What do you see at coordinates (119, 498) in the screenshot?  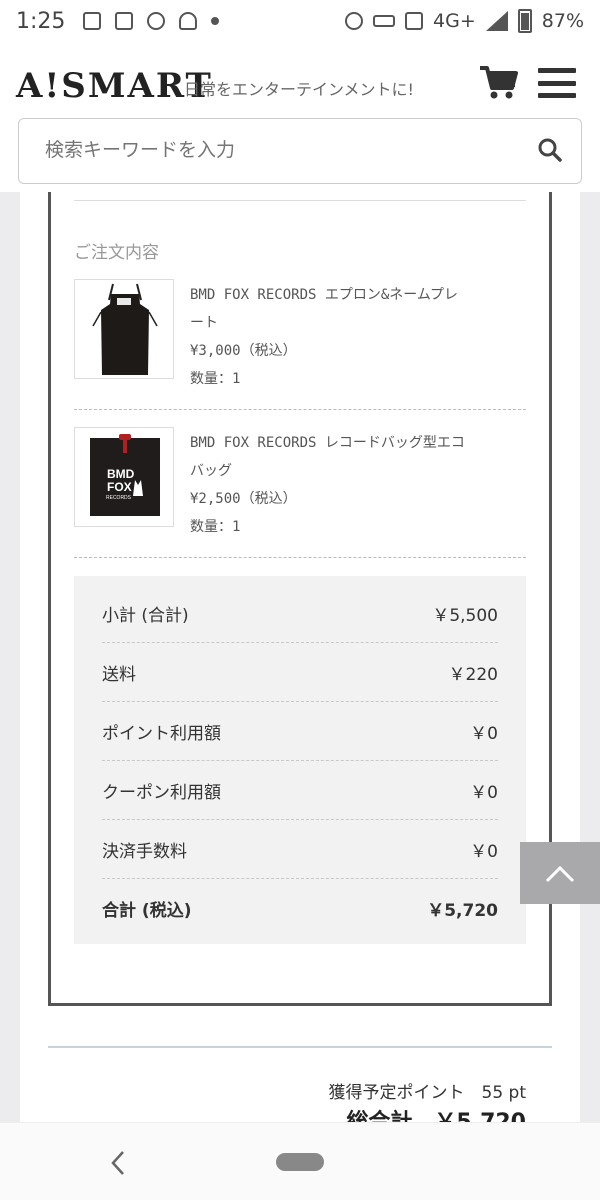 I see `bag-logo-text-3: RECORDS` at bounding box center [119, 498].